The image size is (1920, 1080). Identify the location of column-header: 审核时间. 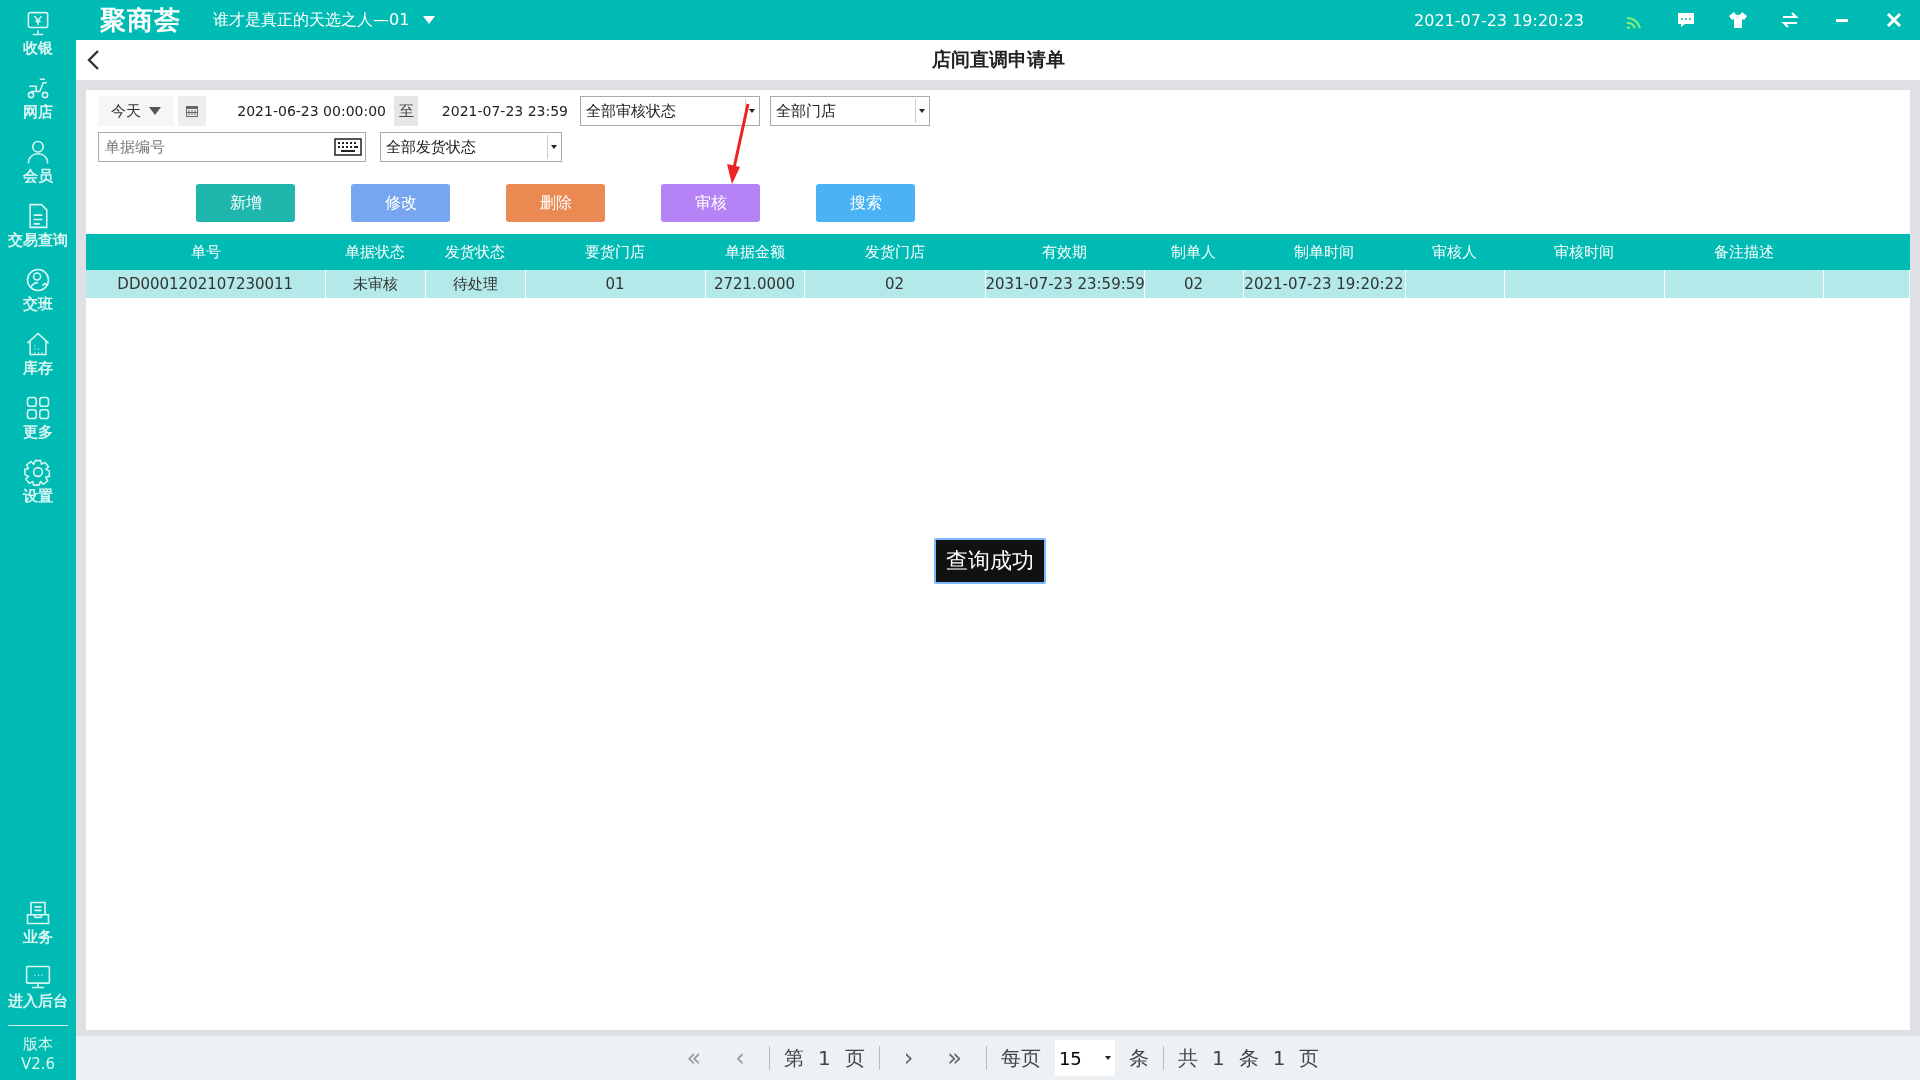
(1584, 252).